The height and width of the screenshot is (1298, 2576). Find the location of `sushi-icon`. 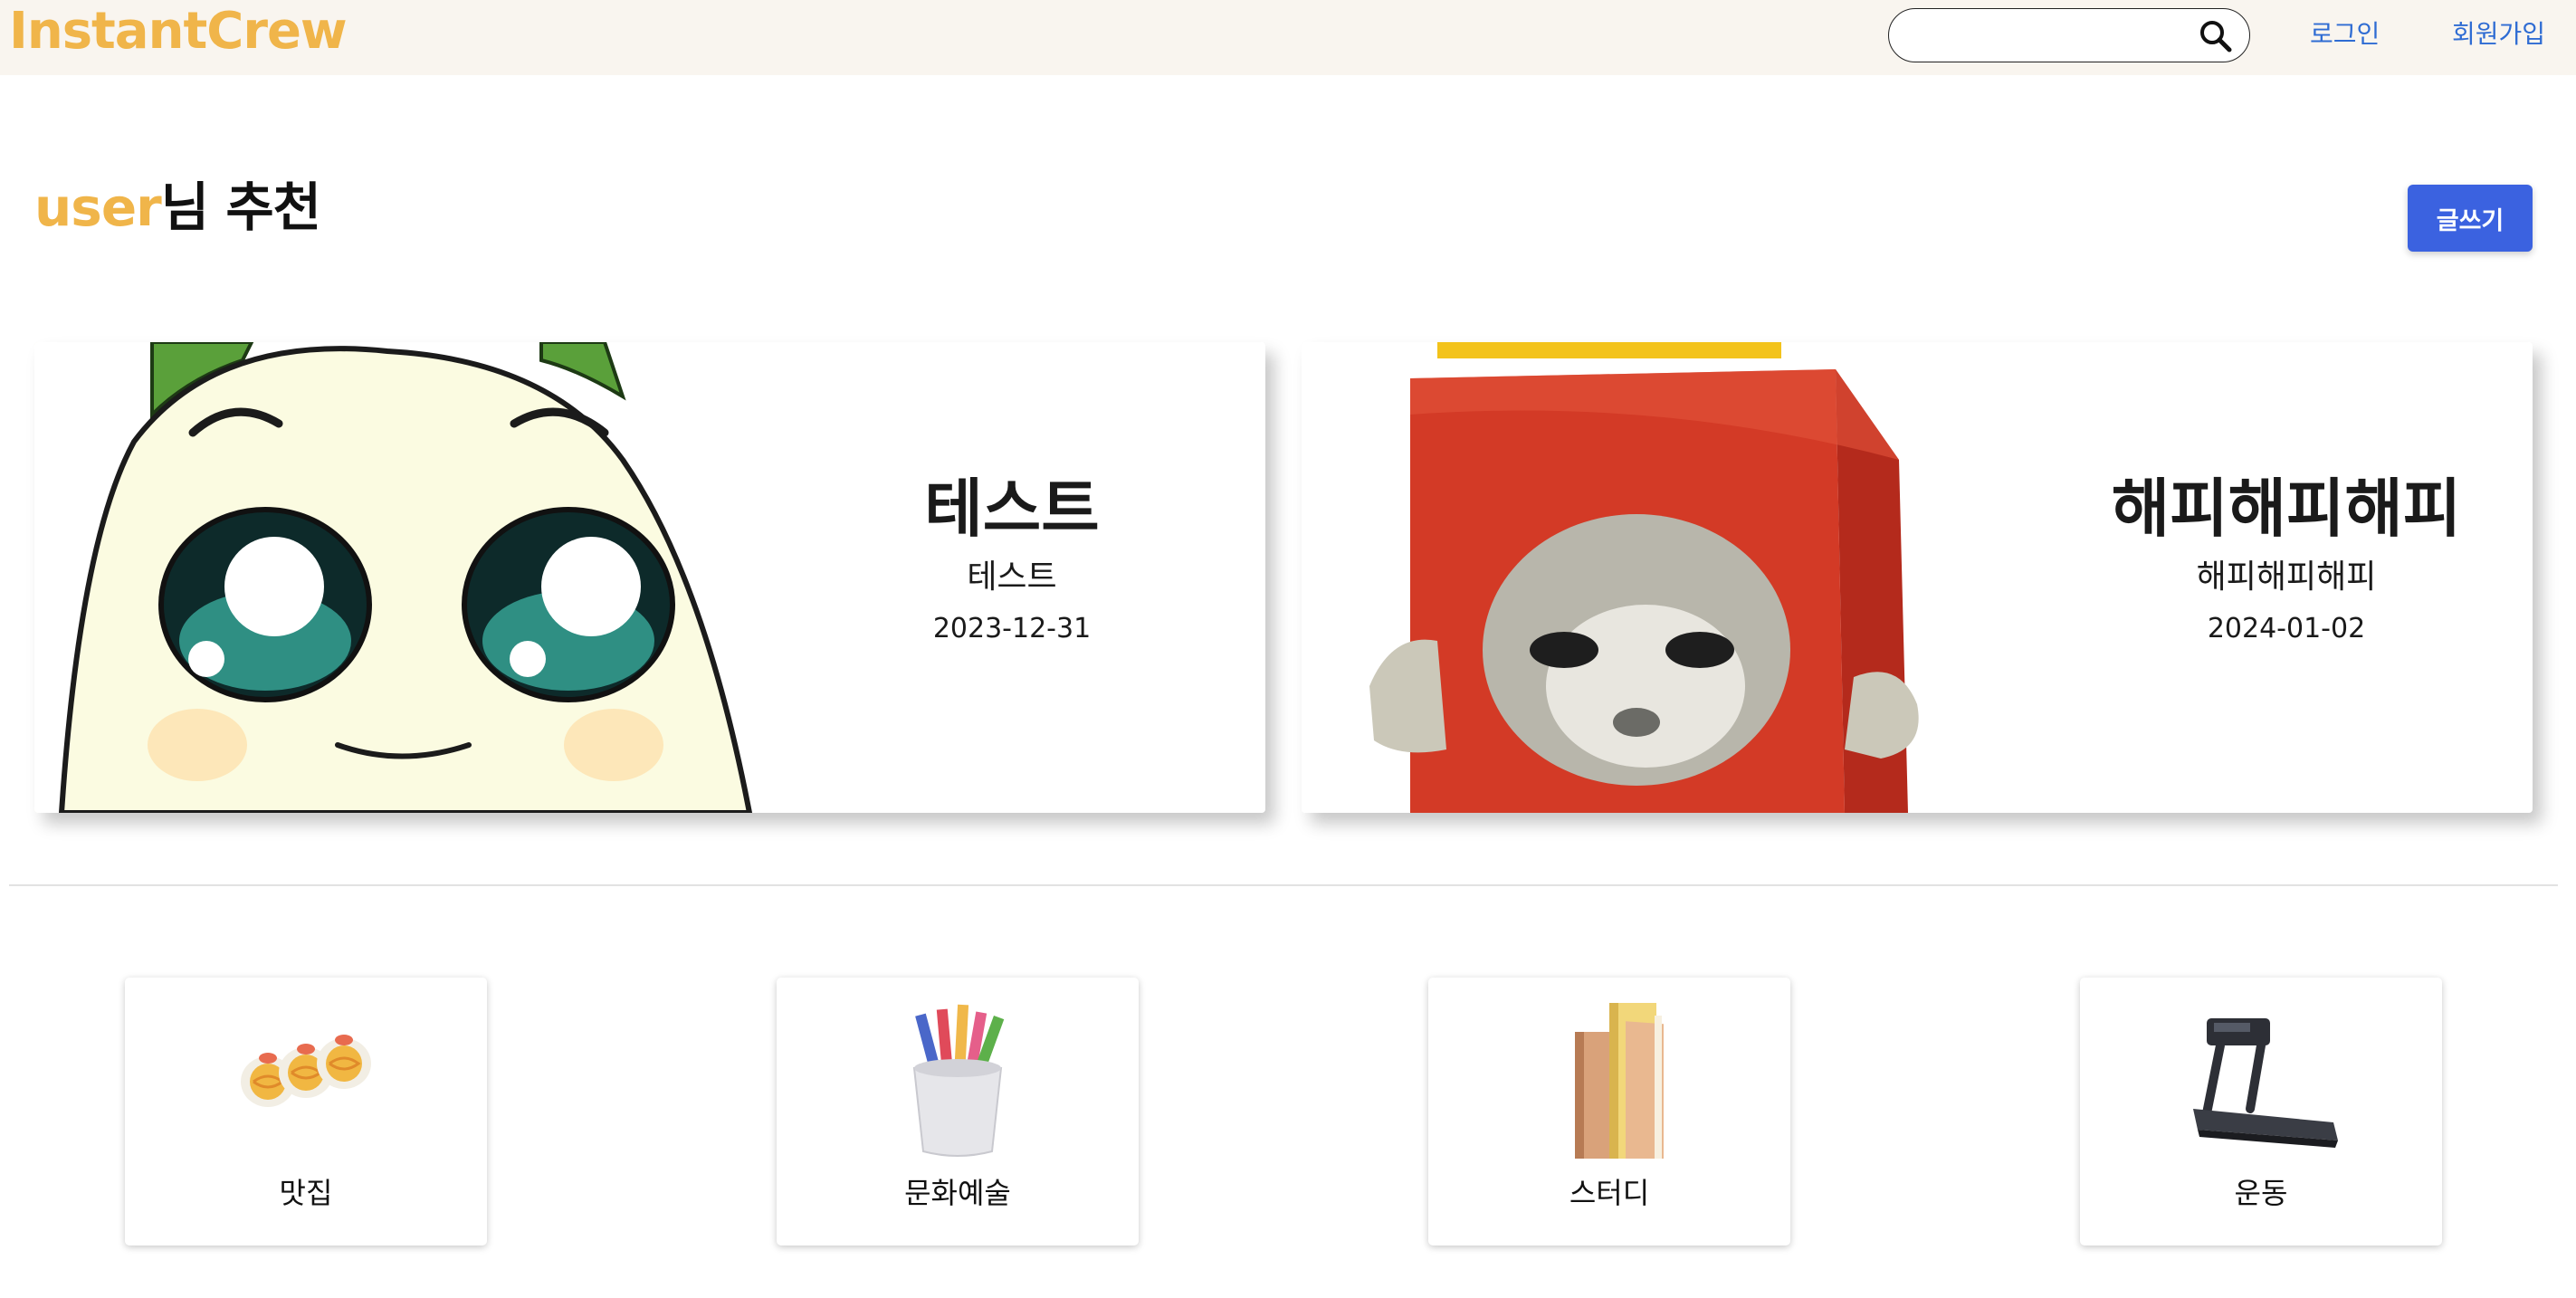

sushi-icon is located at coordinates (306, 1077).